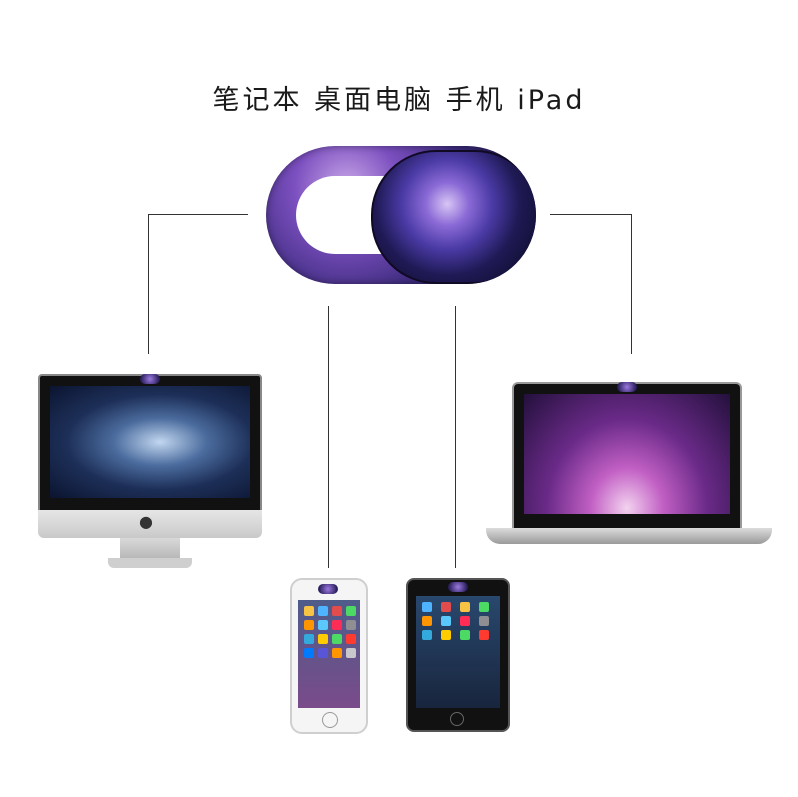 This screenshot has height=797, width=798. What do you see at coordinates (198, 214) in the screenshot?
I see `connector-left-horizontal` at bounding box center [198, 214].